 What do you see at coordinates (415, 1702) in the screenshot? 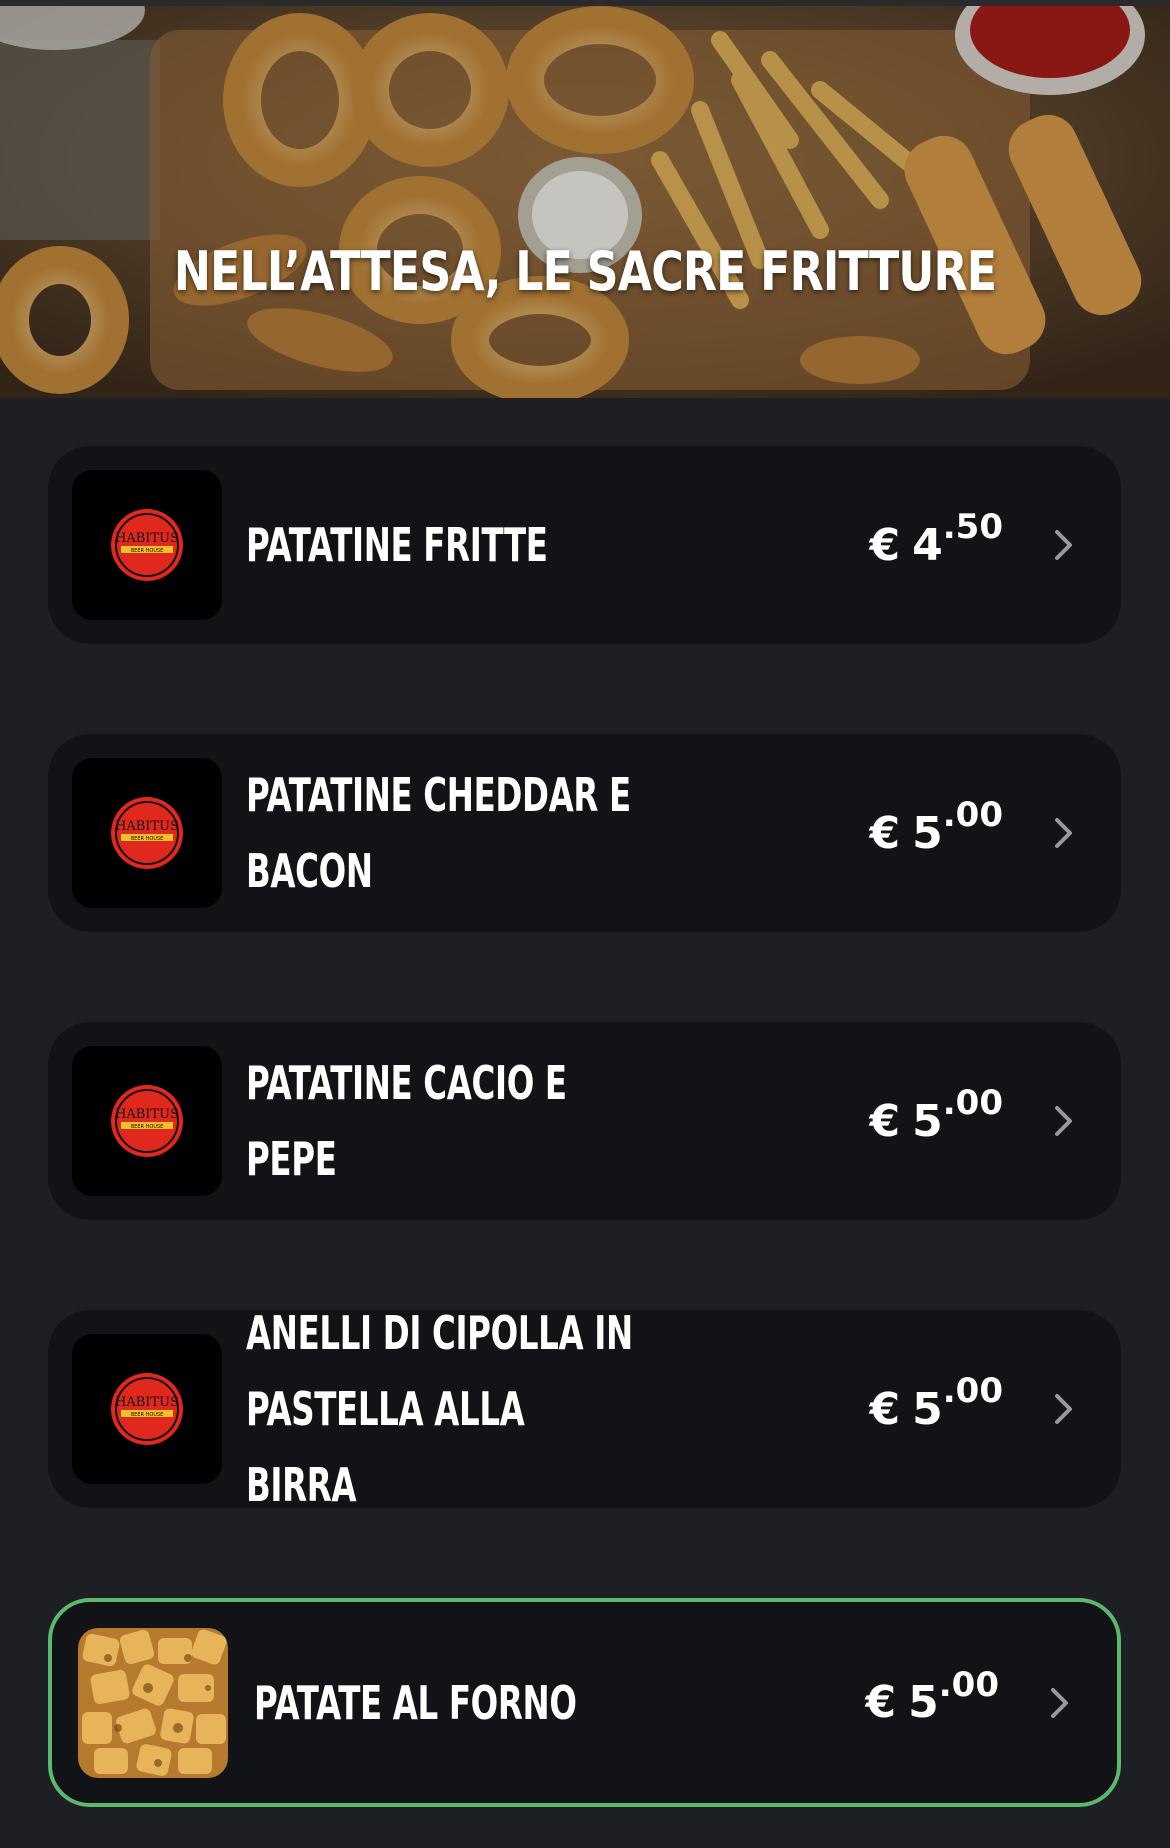
I see `menu-item-name: PATATE AL FORNO` at bounding box center [415, 1702].